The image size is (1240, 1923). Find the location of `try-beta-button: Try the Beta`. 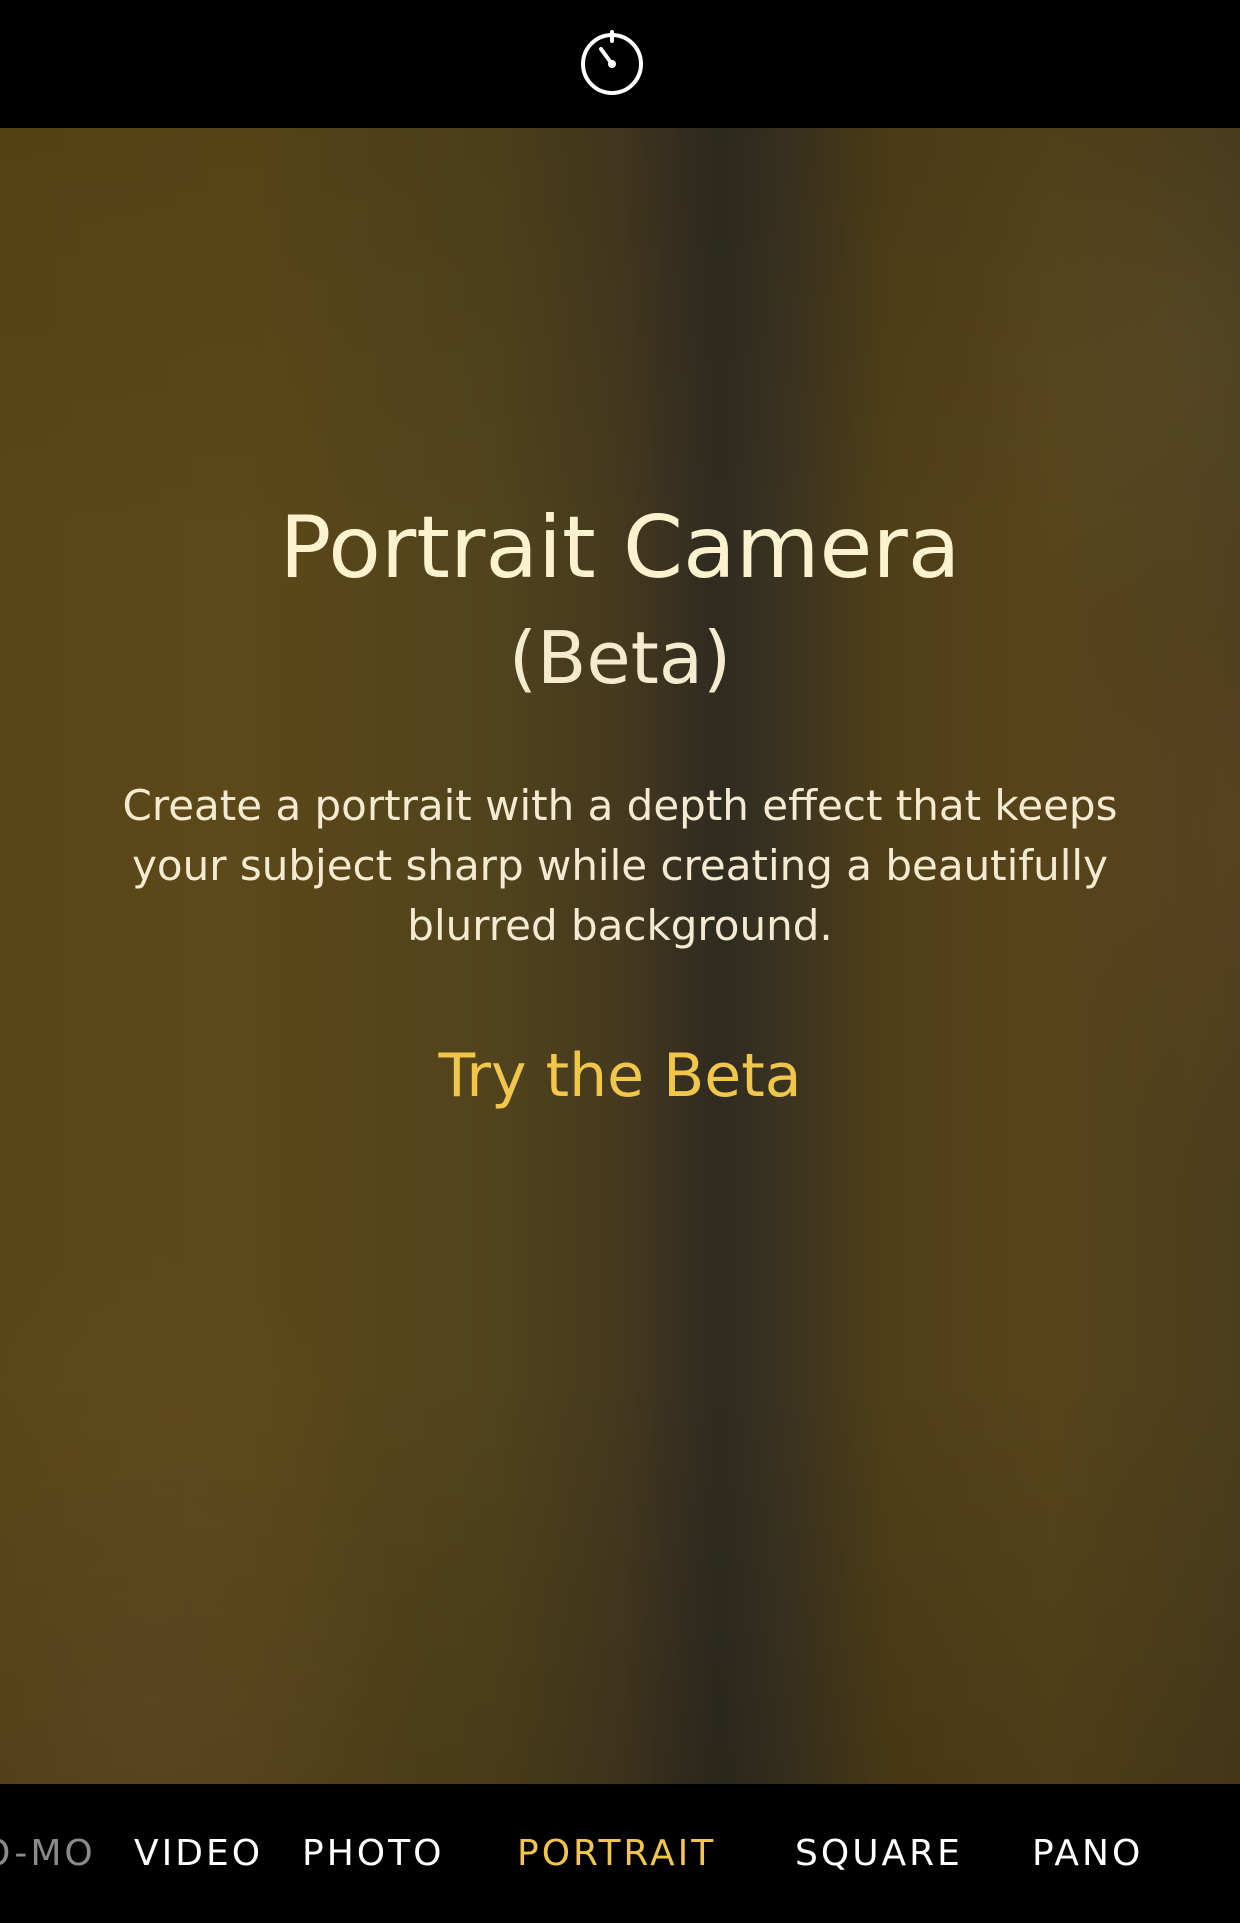

try-beta-button: Try the Beta is located at coordinates (620, 1076).